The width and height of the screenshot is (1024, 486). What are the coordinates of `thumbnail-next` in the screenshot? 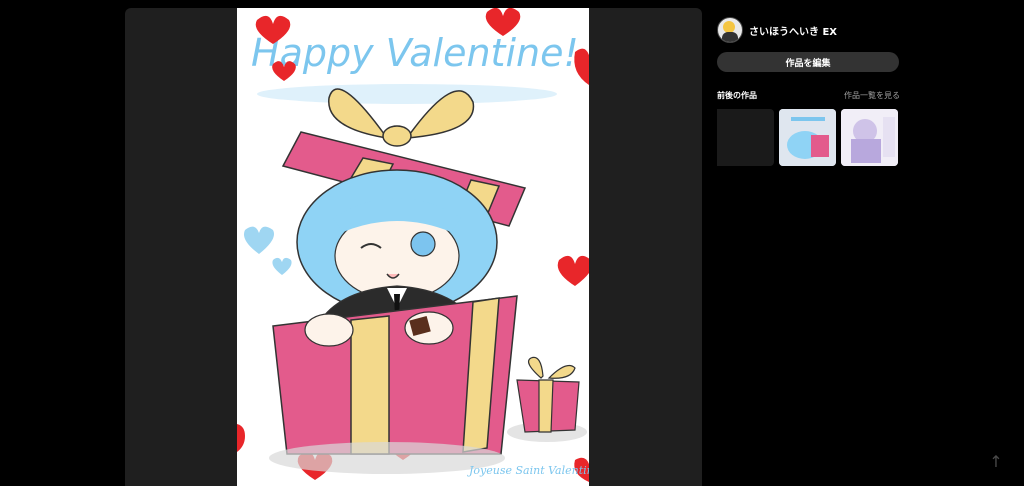 It's located at (869, 137).